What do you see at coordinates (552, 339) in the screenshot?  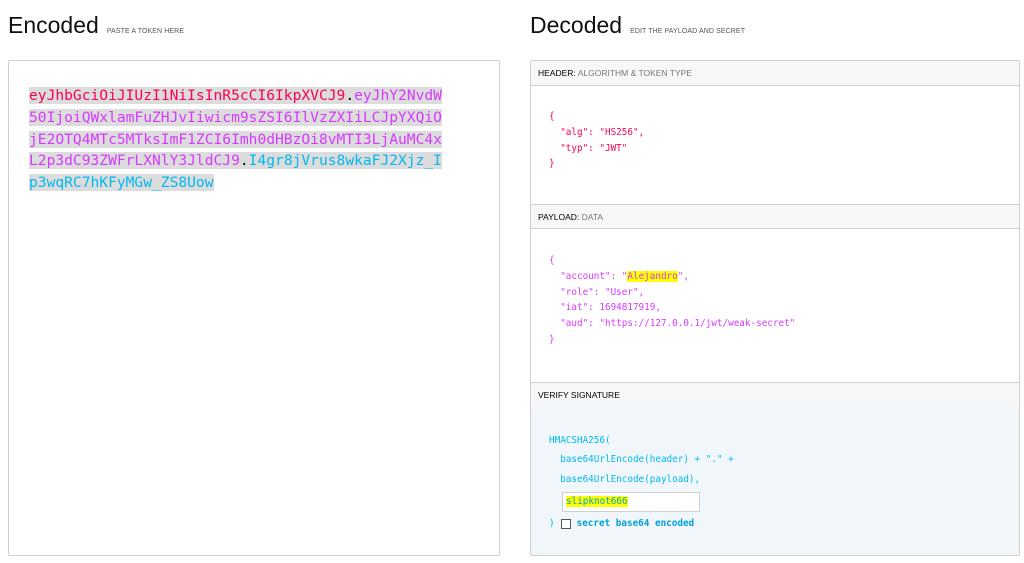 I see `payload-close-brace: }` at bounding box center [552, 339].